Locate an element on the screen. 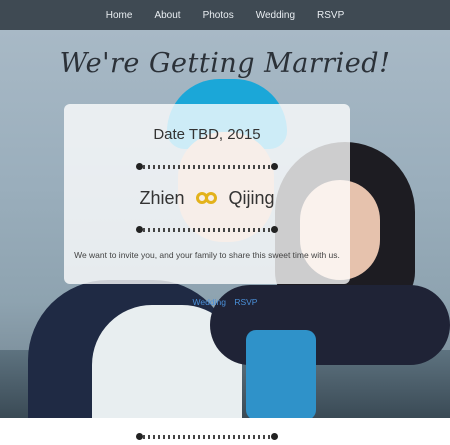  top-navbar: Home About Photos Wedding RSVP is located at coordinates (225, 15).